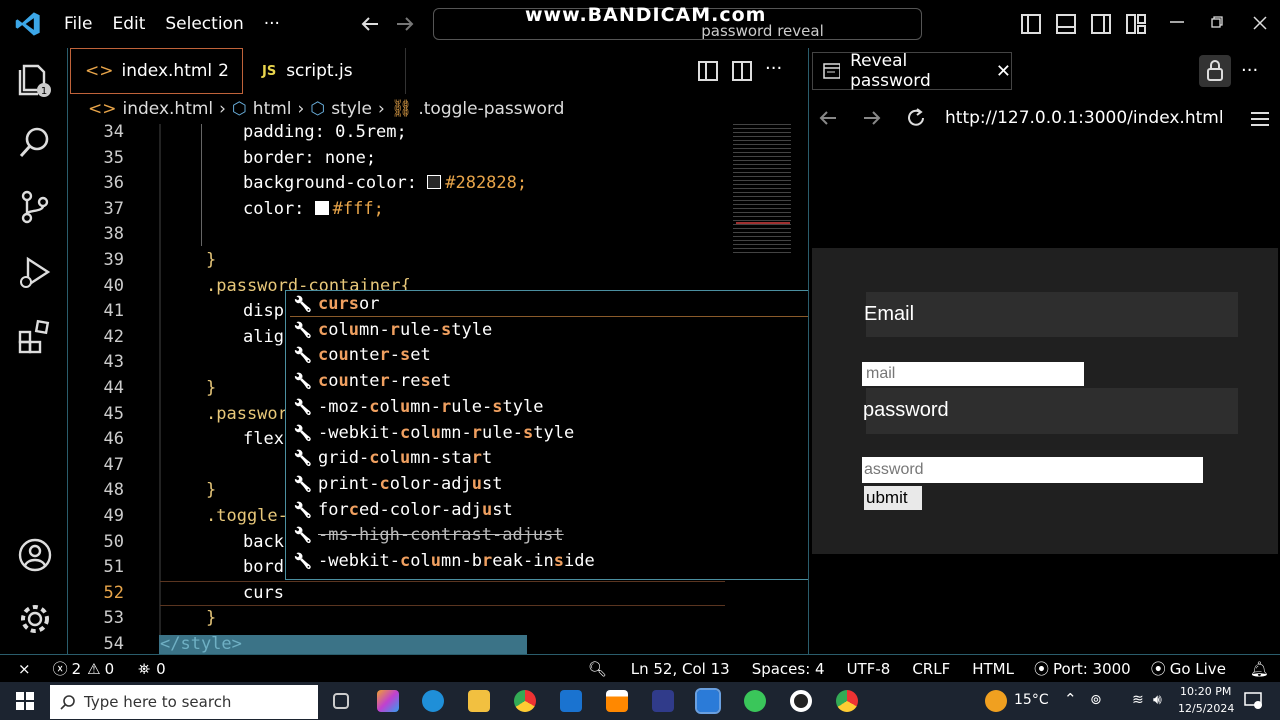 This screenshot has height=720, width=1280. What do you see at coordinates (327, 71) in the screenshot?
I see `tab-script-js: JS script.js` at bounding box center [327, 71].